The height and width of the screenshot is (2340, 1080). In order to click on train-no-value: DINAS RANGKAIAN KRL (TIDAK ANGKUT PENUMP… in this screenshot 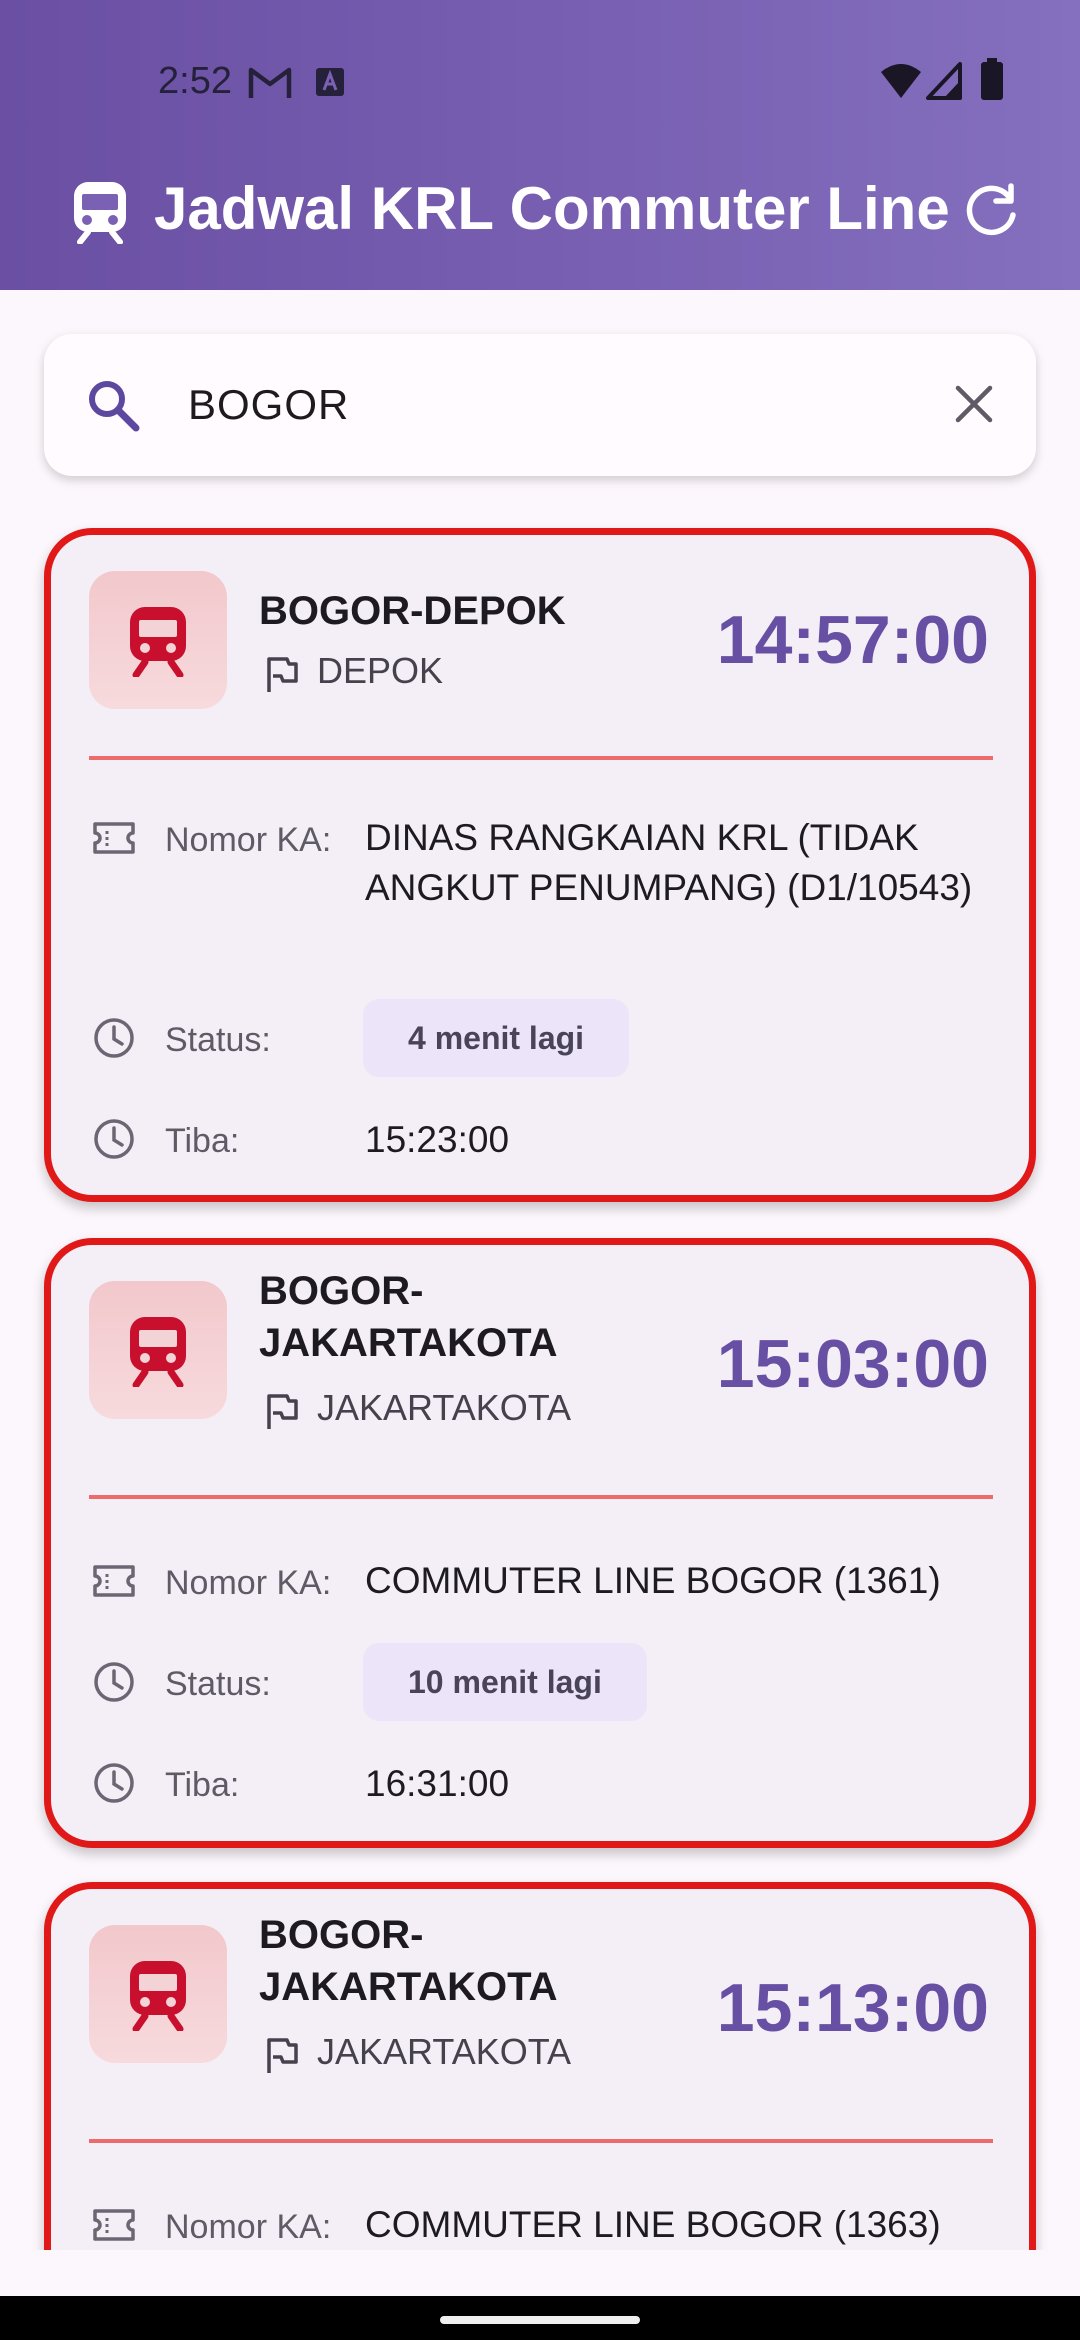, I will do `click(669, 862)`.